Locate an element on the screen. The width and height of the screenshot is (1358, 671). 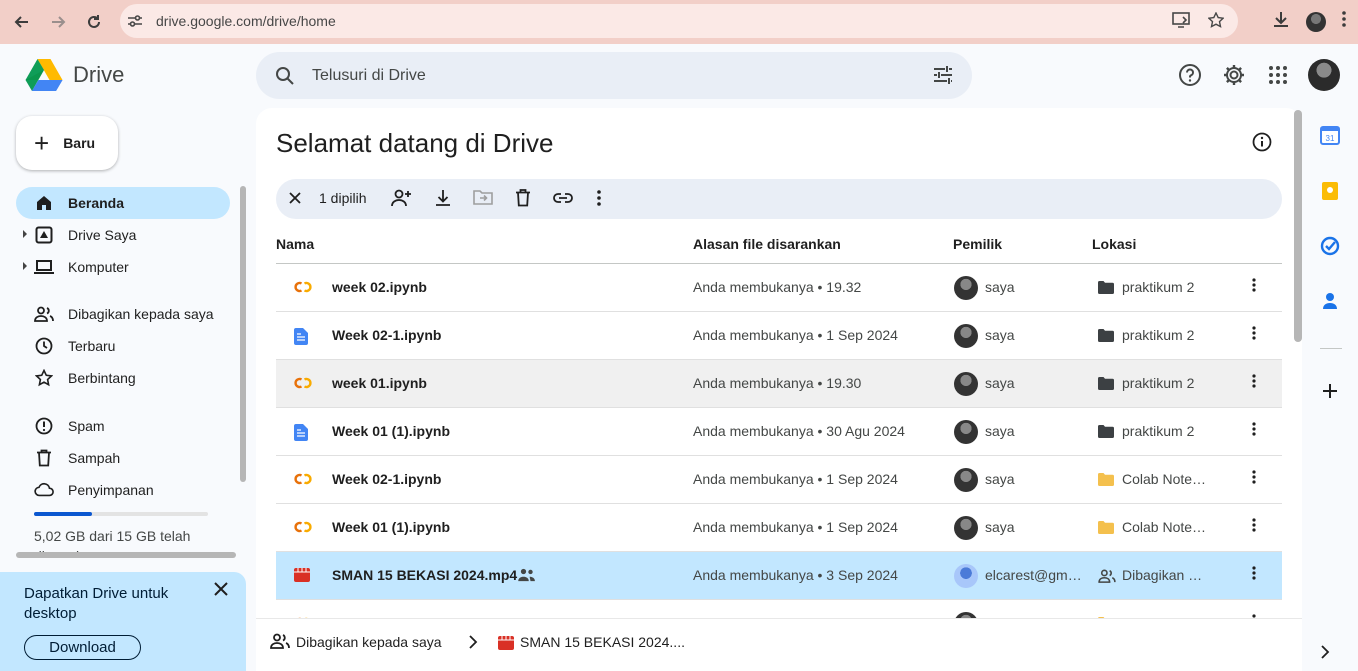
owner-name: saya is located at coordinates (1000, 287).